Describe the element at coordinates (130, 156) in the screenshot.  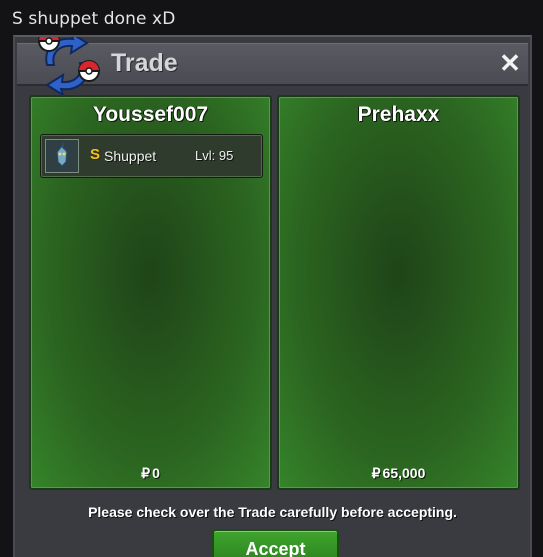
I see `pokemon-name: Shuppet` at that location.